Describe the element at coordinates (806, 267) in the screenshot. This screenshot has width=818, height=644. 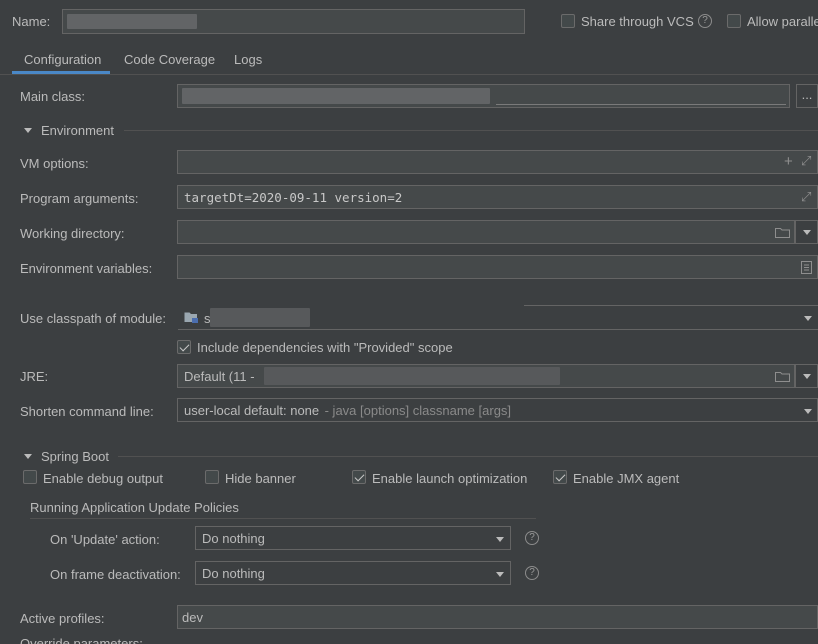
I see `document-icon` at that location.